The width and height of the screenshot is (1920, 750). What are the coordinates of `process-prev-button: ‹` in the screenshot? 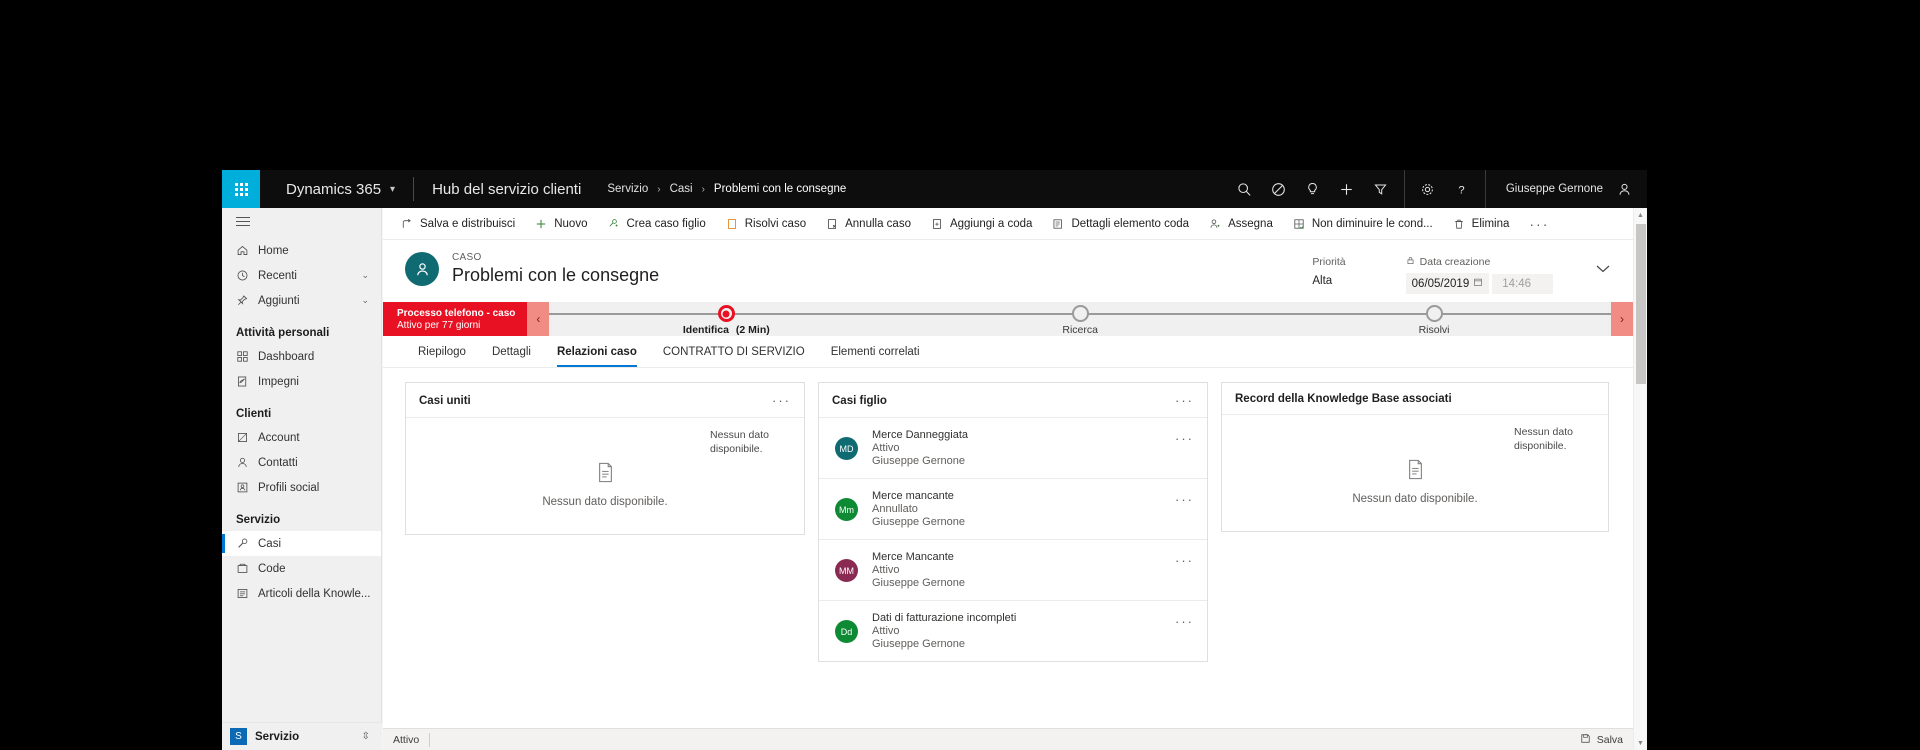 It's located at (538, 319).